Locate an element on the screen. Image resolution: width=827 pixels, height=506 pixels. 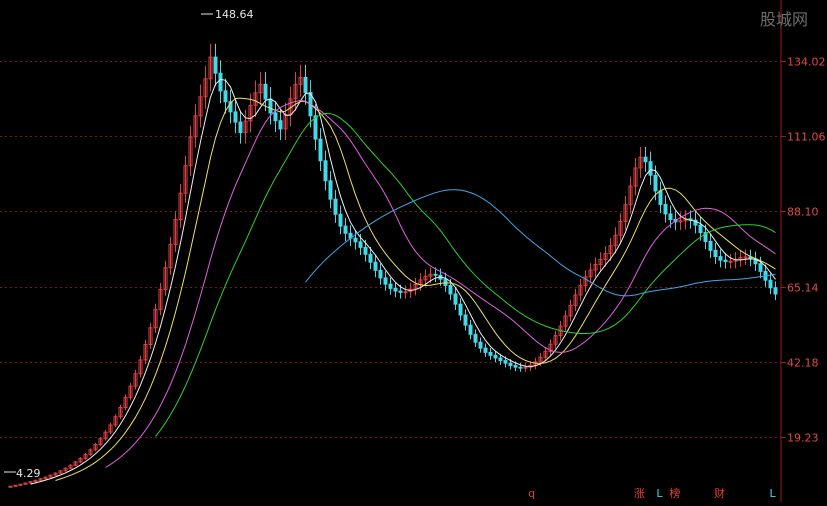
y-tick-label: 88.10 is located at coordinates (803, 212).